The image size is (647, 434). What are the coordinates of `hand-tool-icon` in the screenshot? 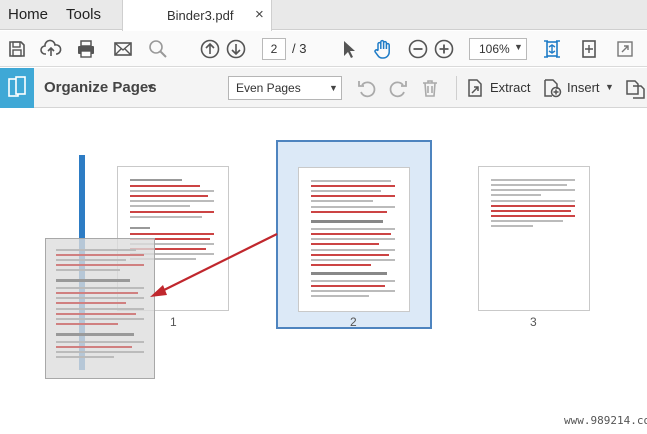 It's located at (383, 49).